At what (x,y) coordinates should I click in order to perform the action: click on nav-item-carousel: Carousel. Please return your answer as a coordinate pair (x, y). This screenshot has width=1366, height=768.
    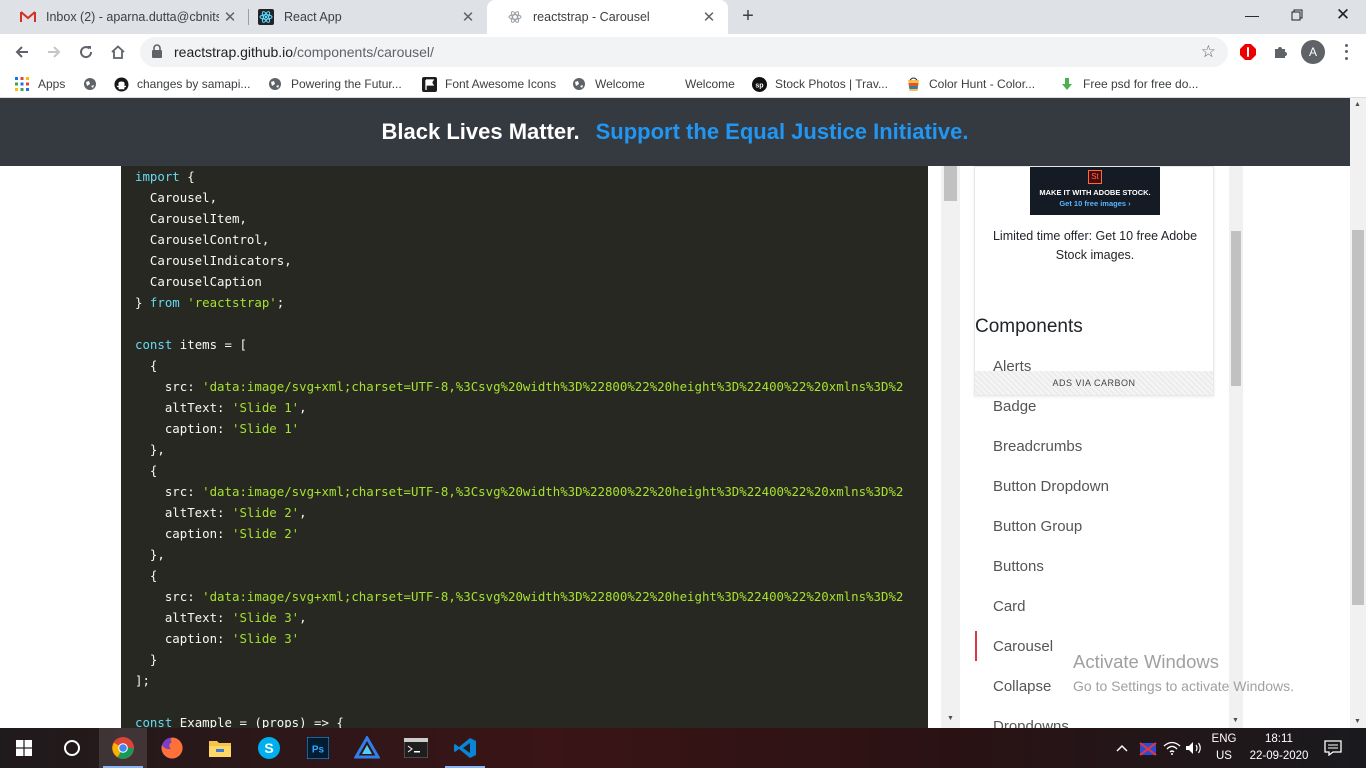
    Looking at the image, I should click on (1100, 646).